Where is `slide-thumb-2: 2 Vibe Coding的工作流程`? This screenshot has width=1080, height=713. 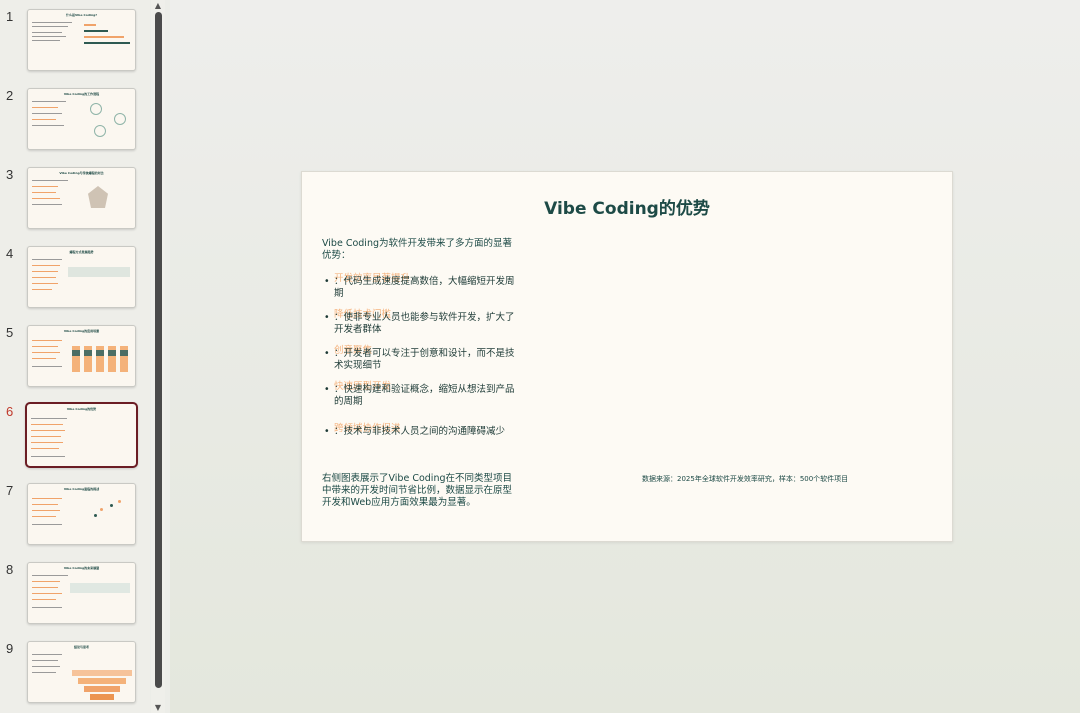 slide-thumb-2: 2 Vibe Coding的工作流程 is located at coordinates (75, 120).